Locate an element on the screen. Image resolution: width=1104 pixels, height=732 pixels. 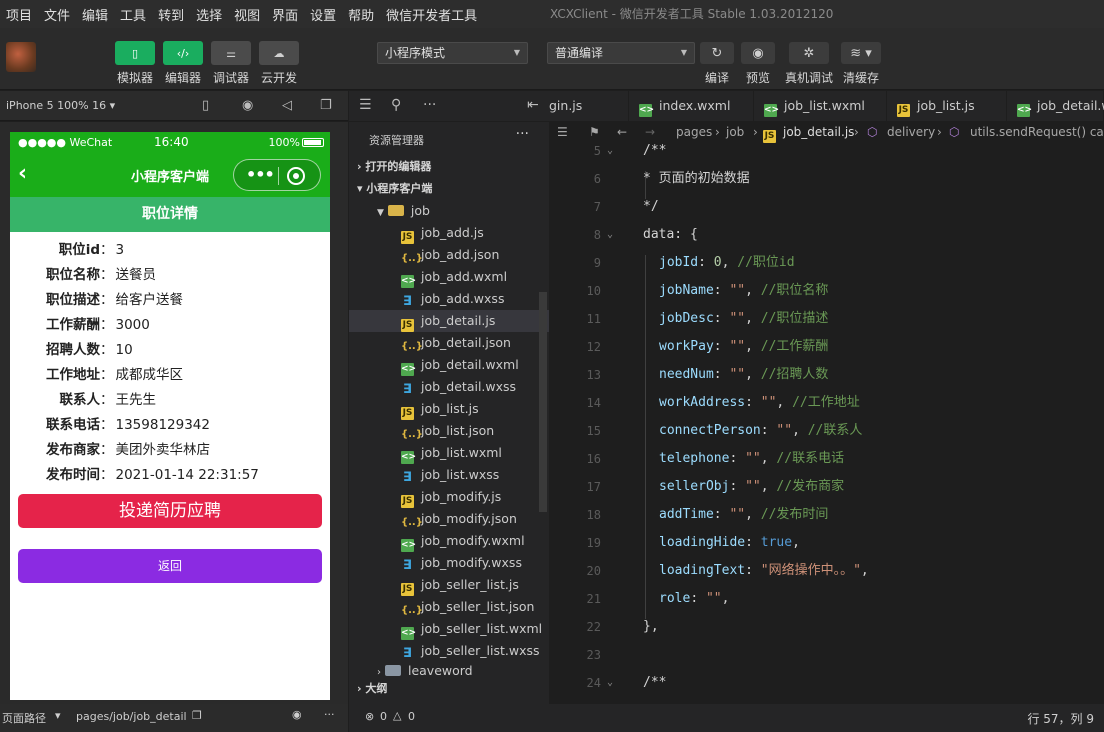
file-item: ∃ job_list.wxss is located at coordinates (449, 475).